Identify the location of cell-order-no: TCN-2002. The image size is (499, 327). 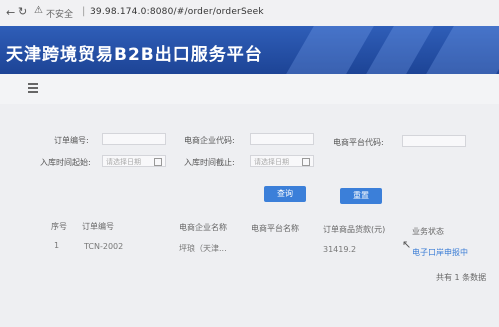
(104, 246).